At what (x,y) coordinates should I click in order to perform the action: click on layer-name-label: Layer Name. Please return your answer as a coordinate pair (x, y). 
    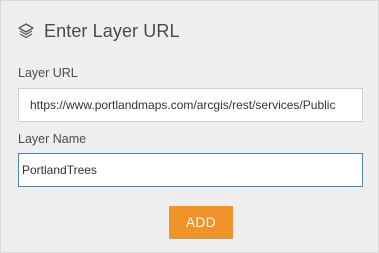
    Looking at the image, I should click on (52, 139).